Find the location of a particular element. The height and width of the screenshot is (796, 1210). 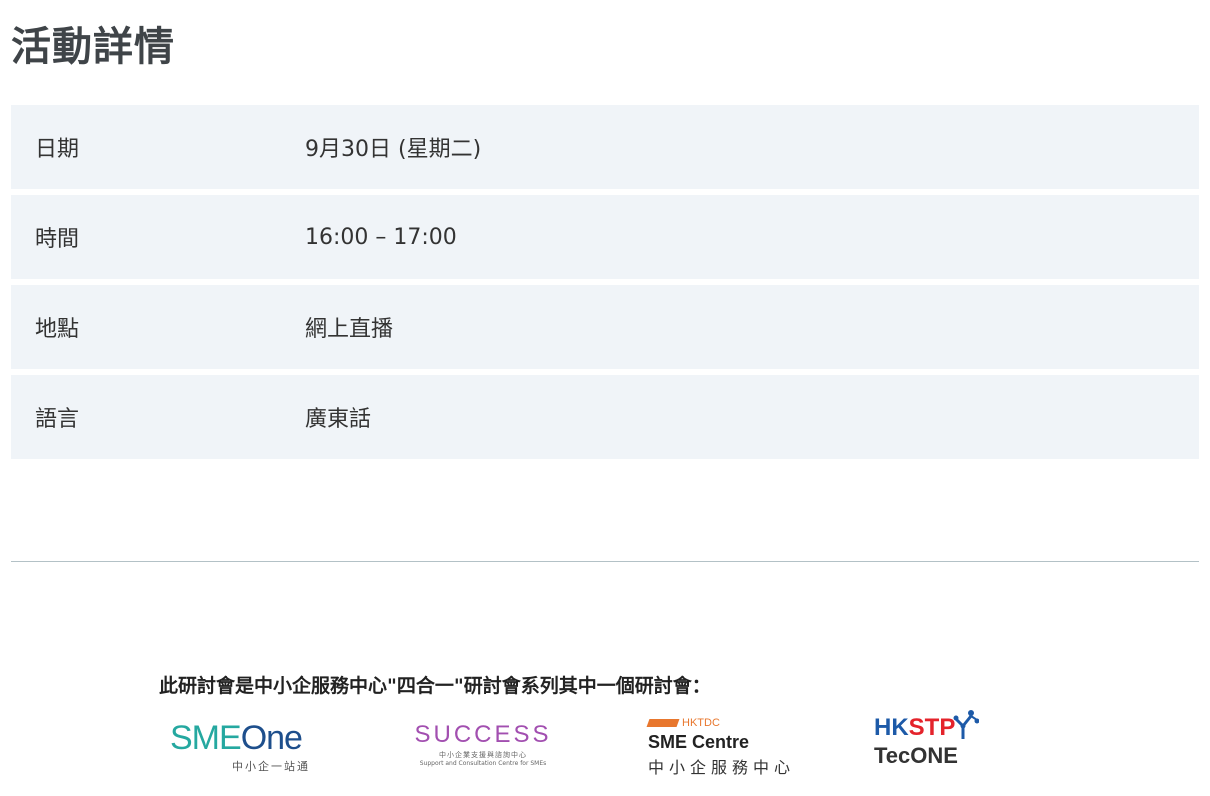

smeone-wordmark: SMEOne is located at coordinates (245, 738).